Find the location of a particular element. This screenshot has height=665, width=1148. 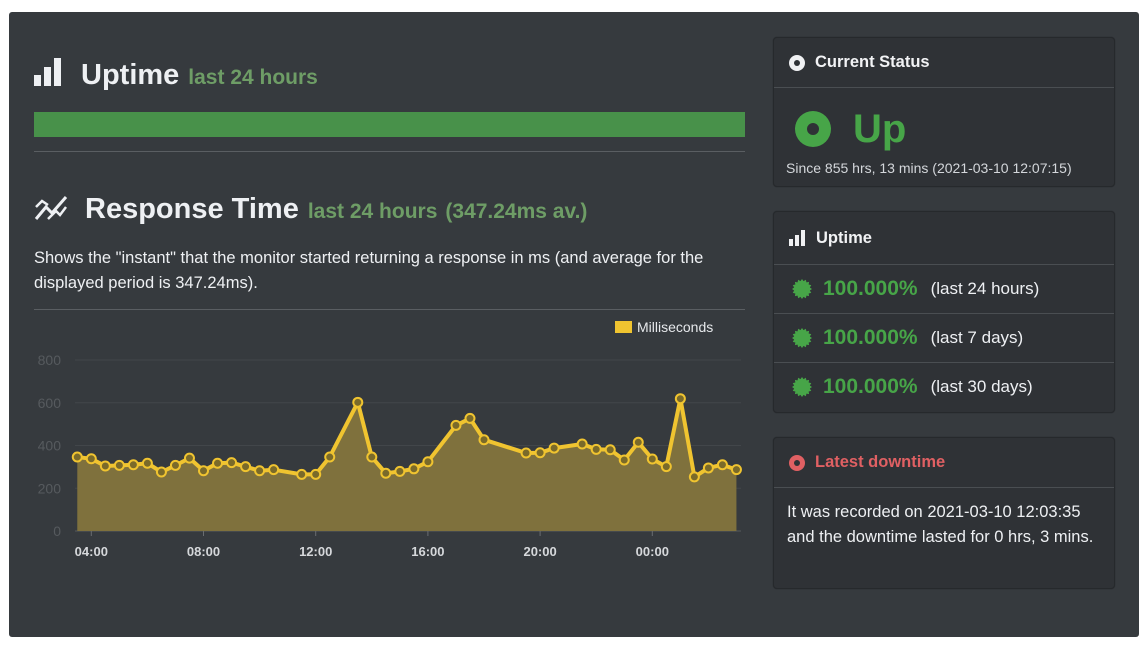

uptime-item: 100.000% (last 24 hours) is located at coordinates (944, 289).